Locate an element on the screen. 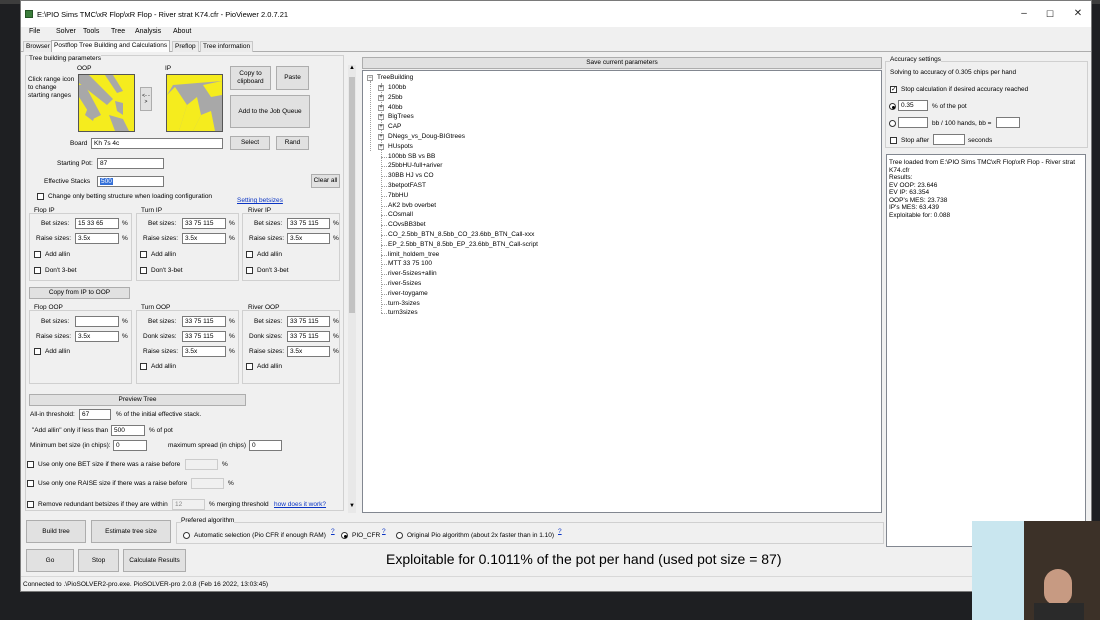 This screenshot has width=1100, height=620. tree-root: TreeBuilding is located at coordinates (395, 77).